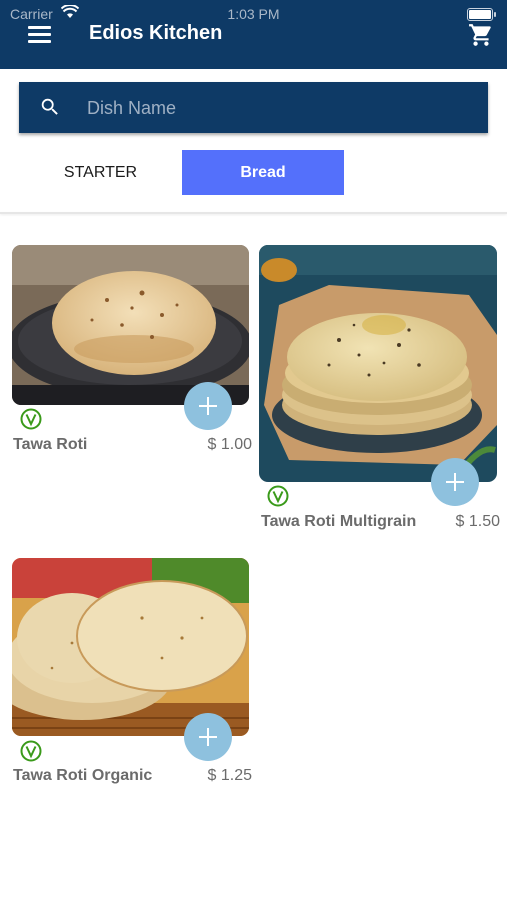 The width and height of the screenshot is (507, 900). I want to click on status-time: 1:03 PM, so click(253, 14).